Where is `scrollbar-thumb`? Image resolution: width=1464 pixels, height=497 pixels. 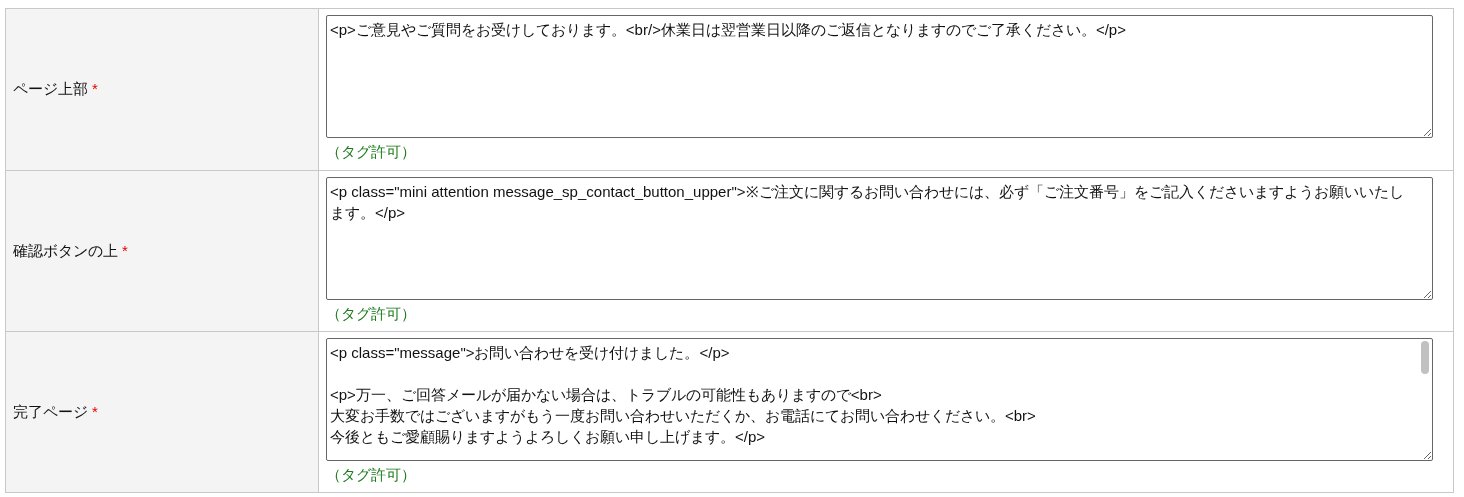
scrollbar-thumb is located at coordinates (1425, 357).